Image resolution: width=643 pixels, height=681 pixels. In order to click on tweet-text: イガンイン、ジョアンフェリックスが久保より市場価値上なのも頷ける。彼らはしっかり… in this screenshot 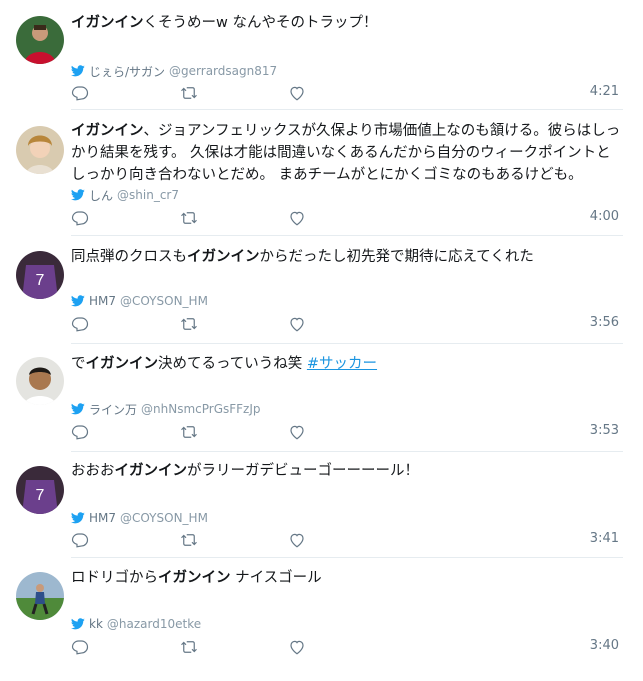, I will do `click(347, 153)`.